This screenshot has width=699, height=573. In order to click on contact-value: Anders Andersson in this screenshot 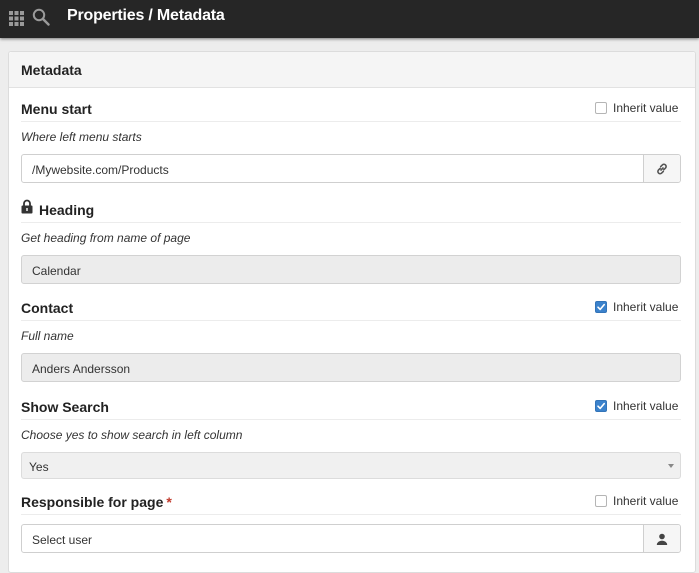, I will do `click(81, 369)`.